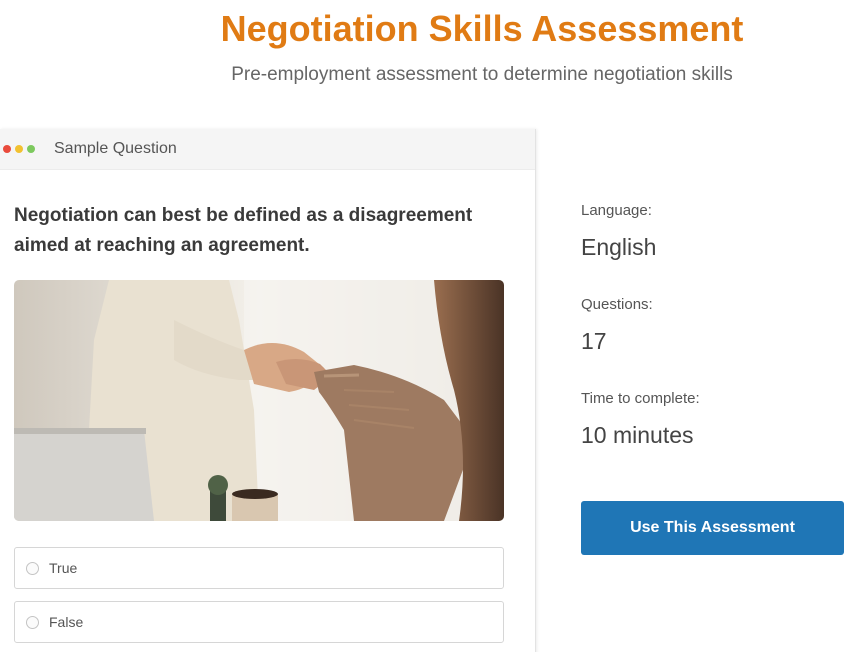 The width and height of the screenshot is (851, 652). What do you see at coordinates (616, 210) in the screenshot?
I see `language-label: Language:` at bounding box center [616, 210].